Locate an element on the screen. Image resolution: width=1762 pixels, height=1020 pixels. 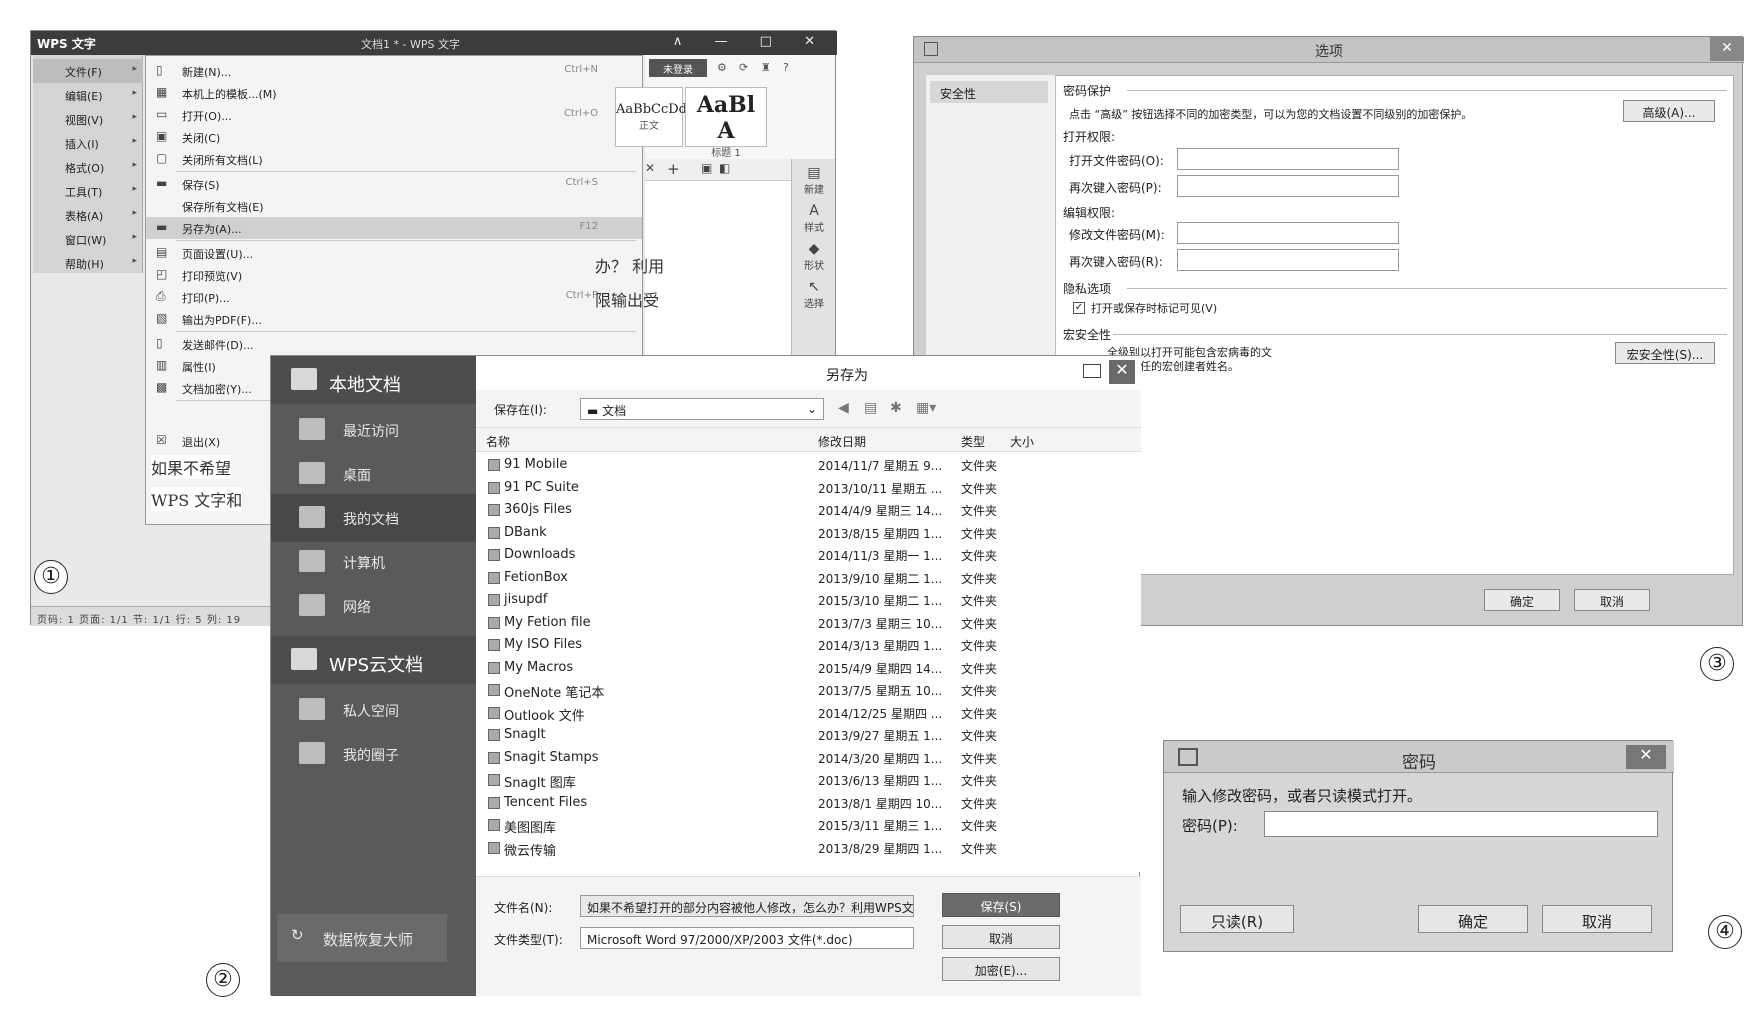
main-menu-item: 视图(V) ▸ is located at coordinates (88, 119).